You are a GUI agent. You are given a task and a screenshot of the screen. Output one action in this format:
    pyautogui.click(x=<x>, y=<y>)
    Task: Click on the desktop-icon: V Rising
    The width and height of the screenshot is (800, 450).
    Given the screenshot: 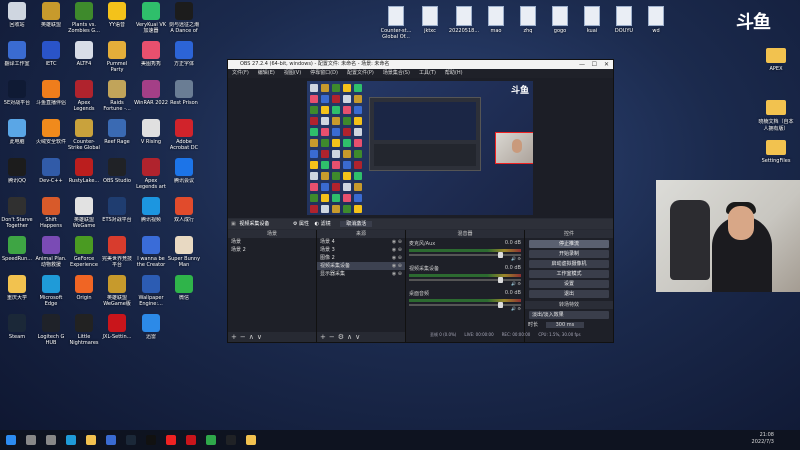 What is the action you would take?
    pyautogui.click(x=151, y=138)
    